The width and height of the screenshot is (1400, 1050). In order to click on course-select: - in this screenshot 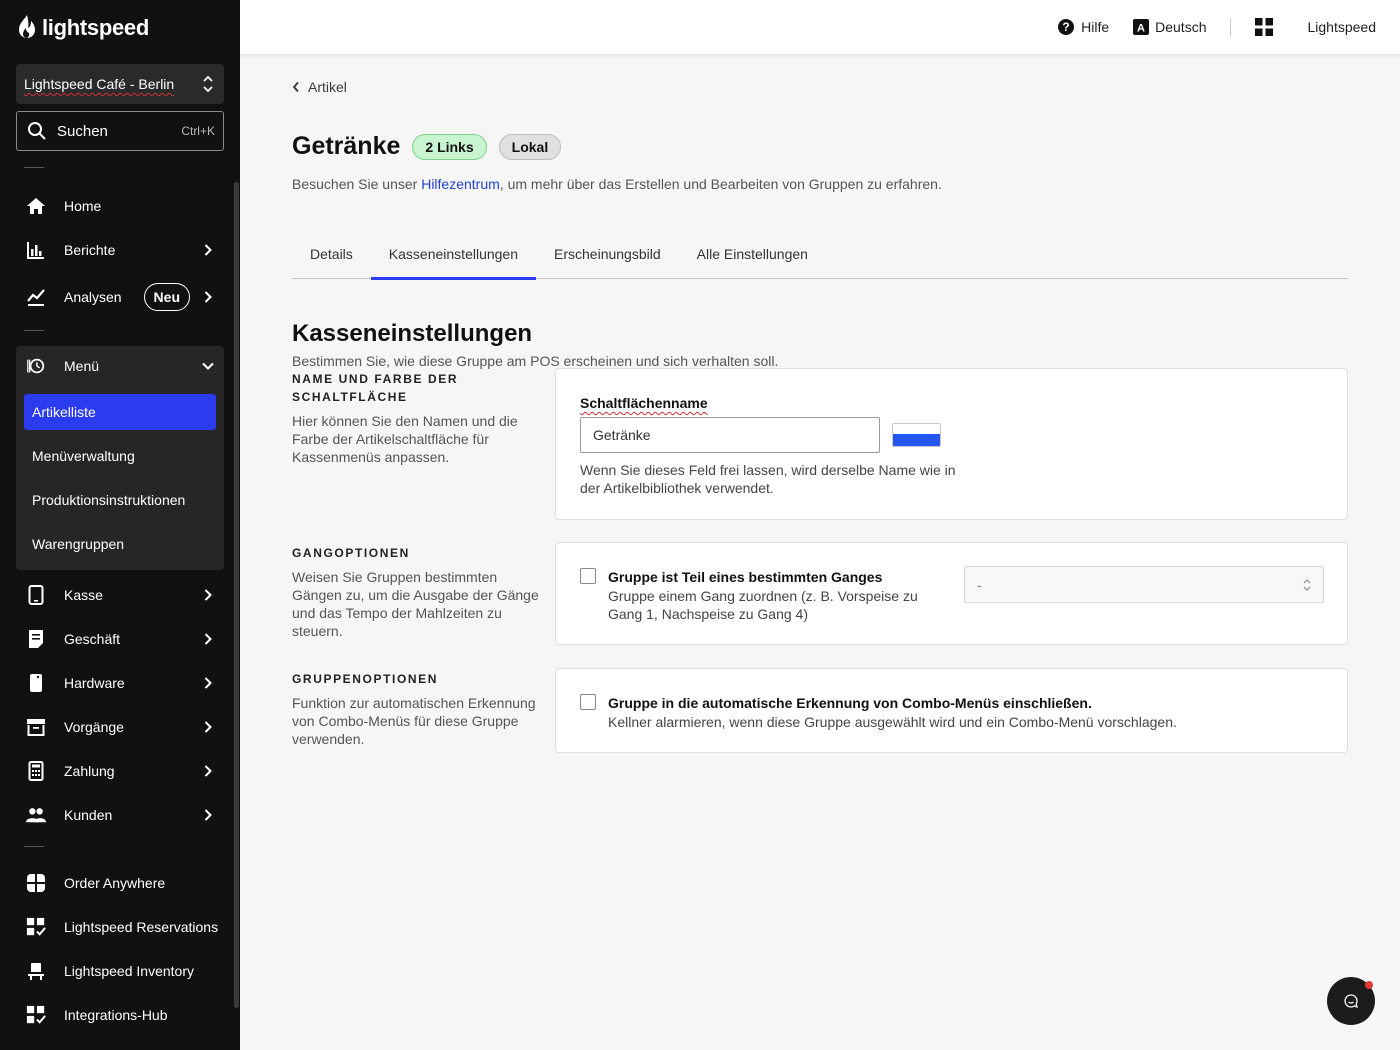, I will do `click(1144, 584)`.